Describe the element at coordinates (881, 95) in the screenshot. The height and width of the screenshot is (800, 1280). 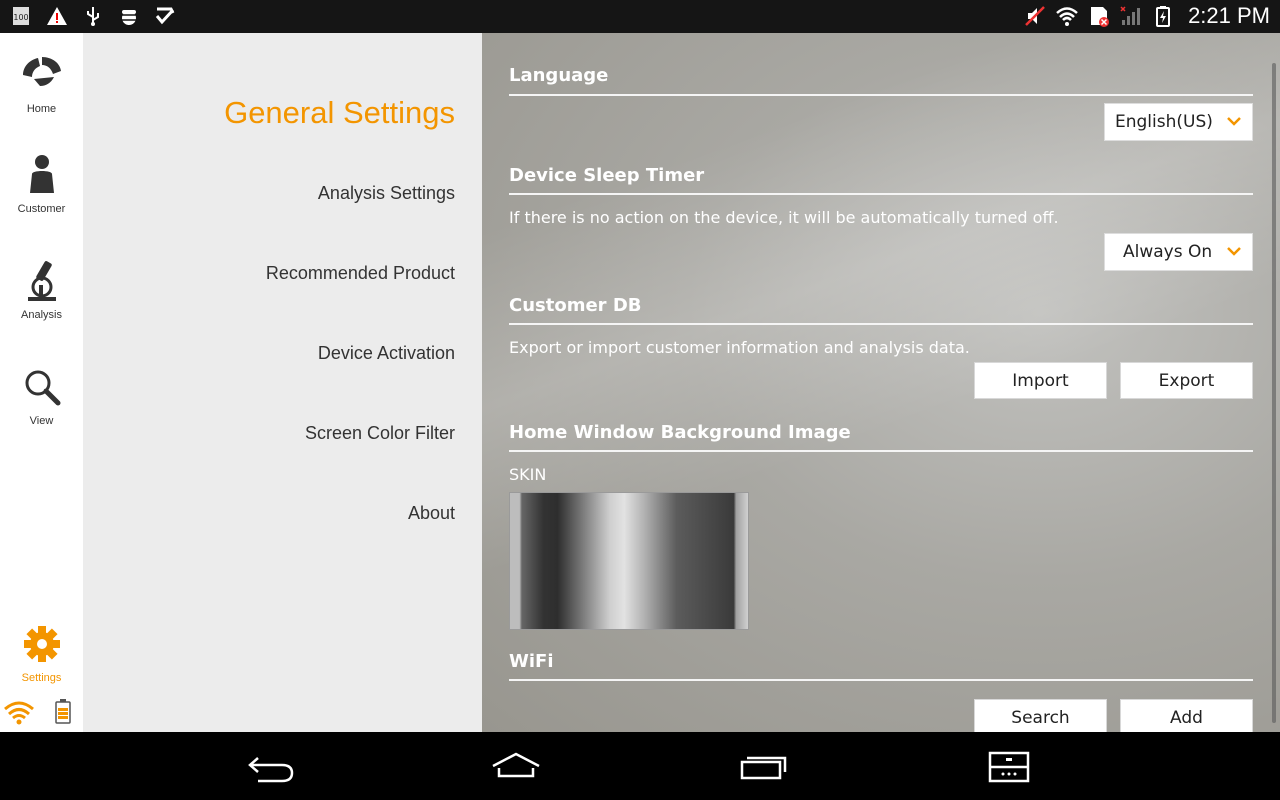
I see `language-divider` at that location.